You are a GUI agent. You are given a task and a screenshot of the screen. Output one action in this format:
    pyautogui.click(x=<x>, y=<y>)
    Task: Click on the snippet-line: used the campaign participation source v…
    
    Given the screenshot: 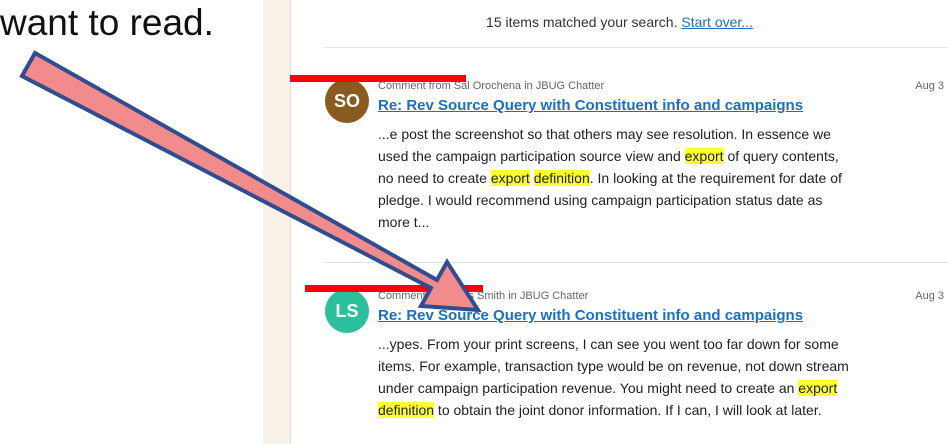 What is the action you would take?
    pyautogui.click(x=608, y=156)
    